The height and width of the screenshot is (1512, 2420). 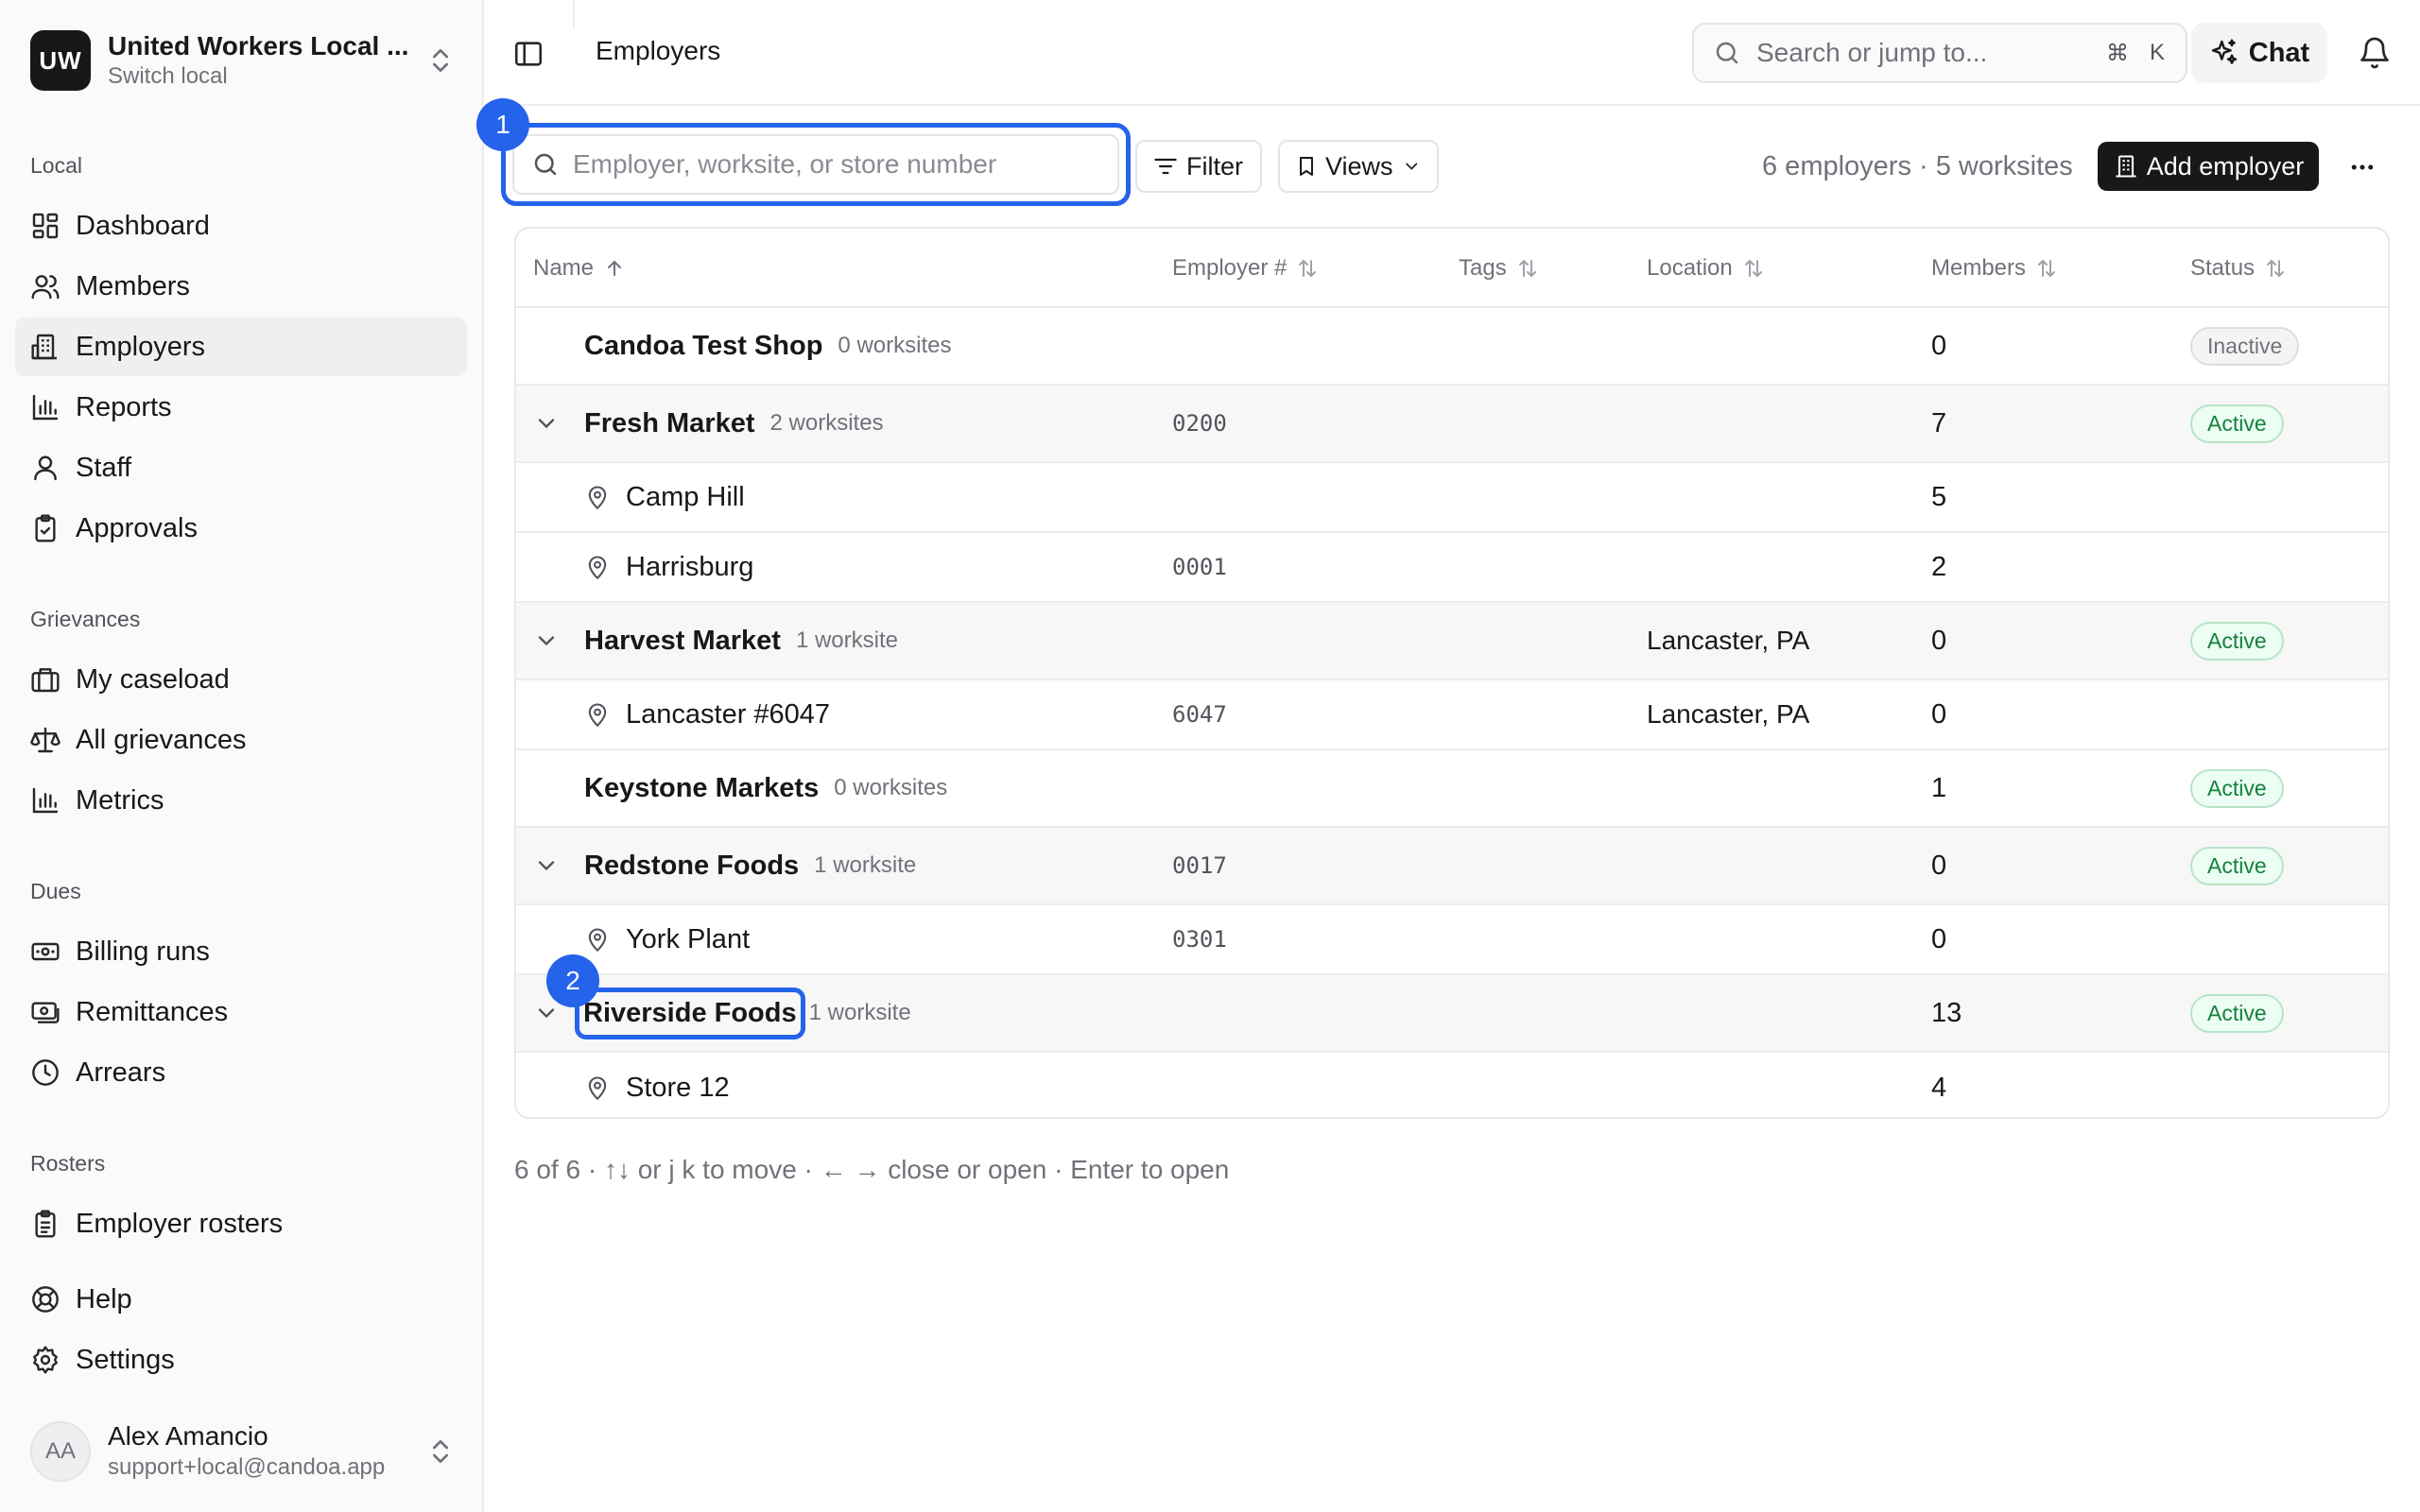 What do you see at coordinates (1940, 53) in the screenshot?
I see `global-search: Search or jump to... ⌘ K` at bounding box center [1940, 53].